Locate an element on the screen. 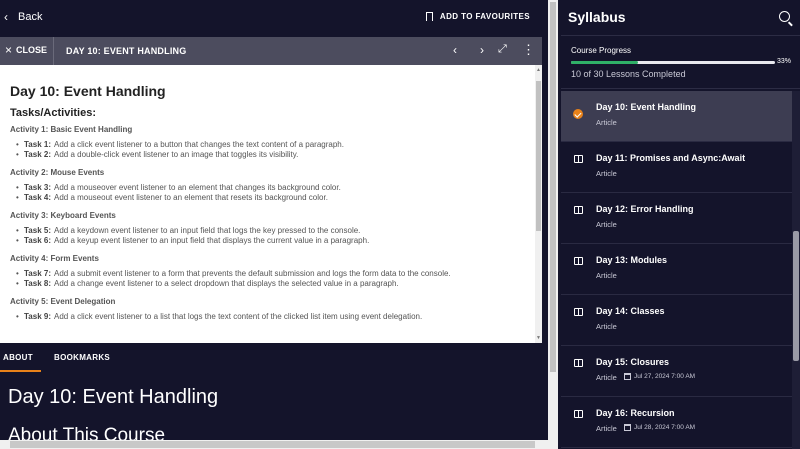 Image resolution: width=800 pixels, height=449 pixels. horizontal-scrollbar-thumb is located at coordinates (272, 444).